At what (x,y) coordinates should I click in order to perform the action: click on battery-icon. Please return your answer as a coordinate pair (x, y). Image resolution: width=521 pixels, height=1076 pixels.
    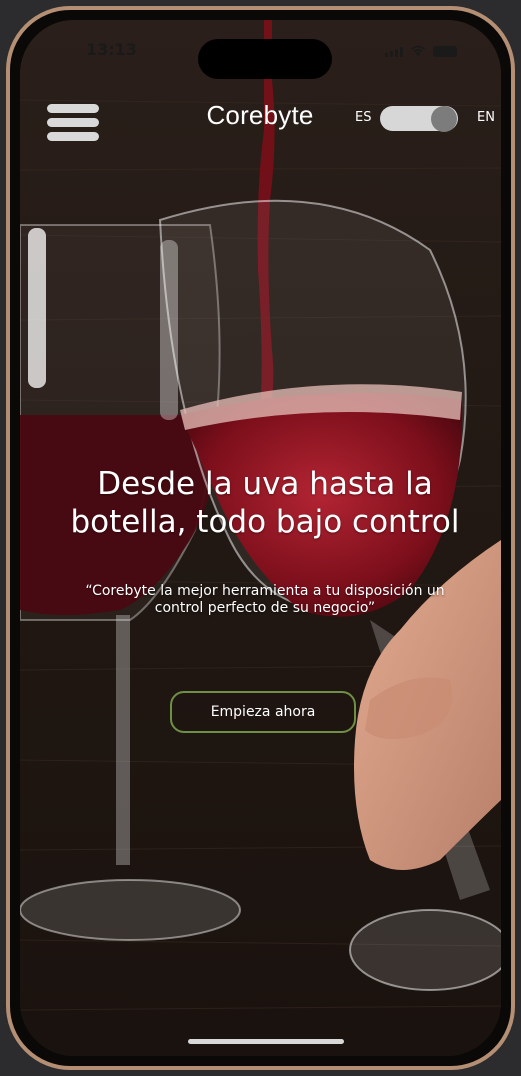
    Looking at the image, I should click on (445, 51).